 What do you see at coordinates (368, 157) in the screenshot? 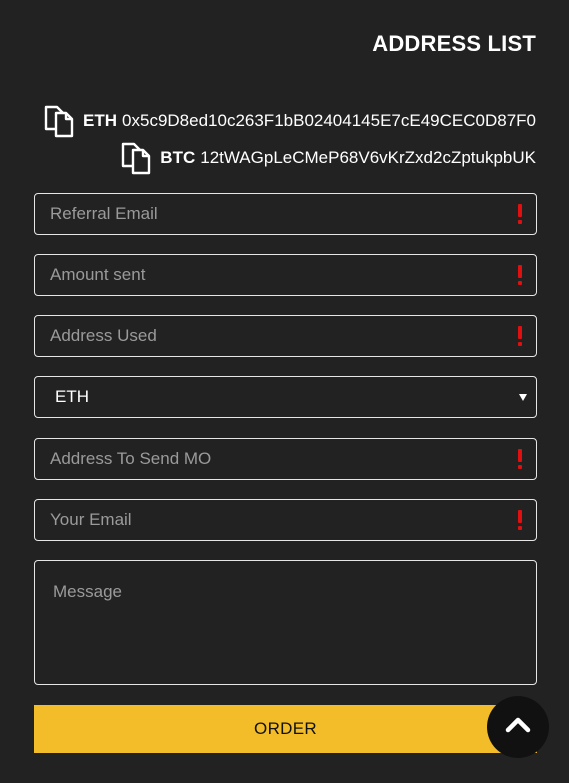
I see `wallet-address-btc: 12tWAGpLeCMeP68V6vKrZxd2cZptukpbUK` at bounding box center [368, 157].